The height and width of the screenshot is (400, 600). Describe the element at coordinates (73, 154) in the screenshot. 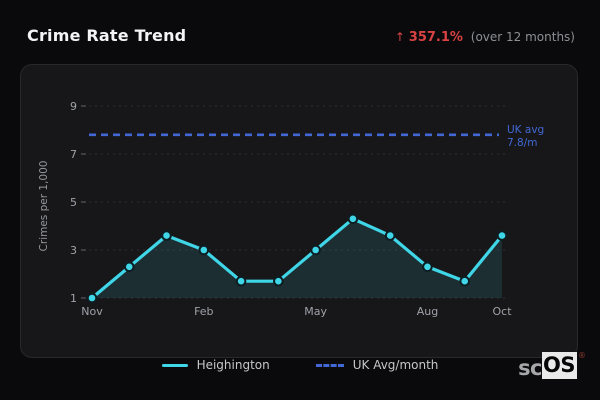

I see `y-tick-label: 7` at that location.